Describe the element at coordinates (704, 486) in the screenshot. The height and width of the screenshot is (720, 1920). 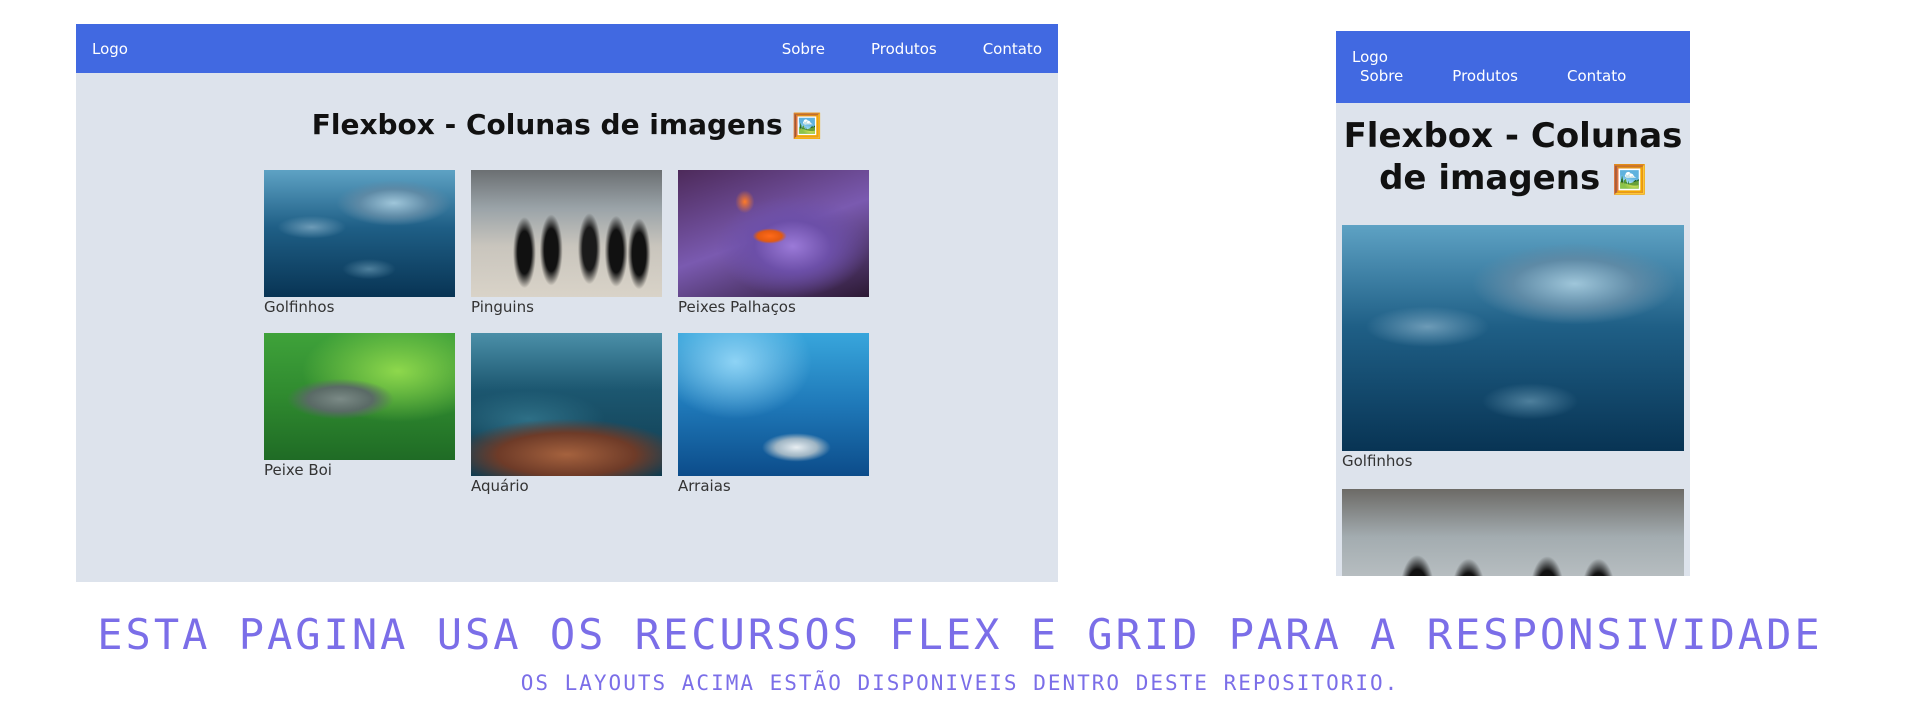
I see `gallery-caption: Arraias` at that location.